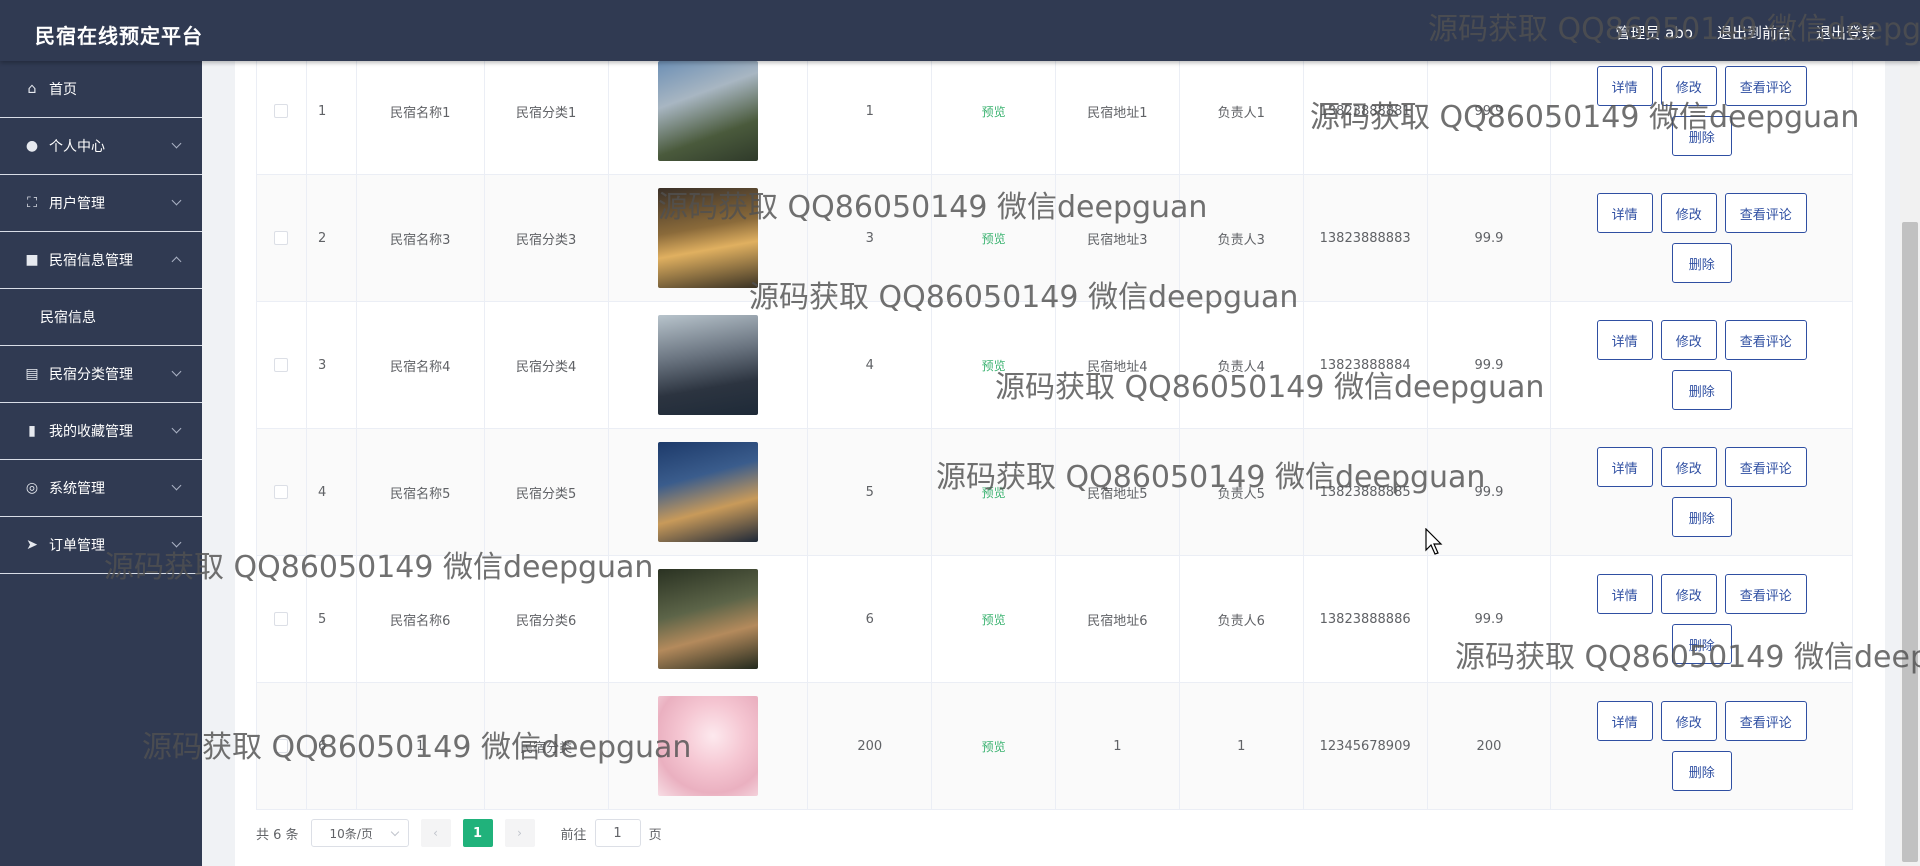 The width and height of the screenshot is (1920, 866). I want to click on sidebar-item-home: ⌂ 首页, so click(101, 89).